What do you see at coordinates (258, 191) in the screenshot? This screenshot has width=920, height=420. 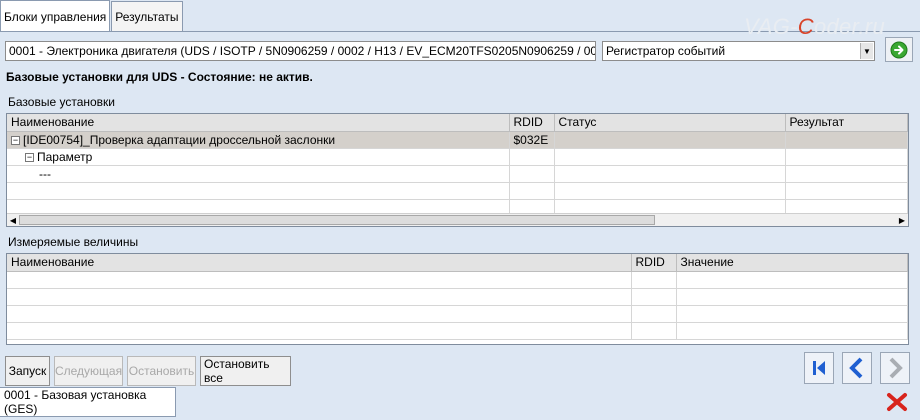 I see `cell-name` at bounding box center [258, 191].